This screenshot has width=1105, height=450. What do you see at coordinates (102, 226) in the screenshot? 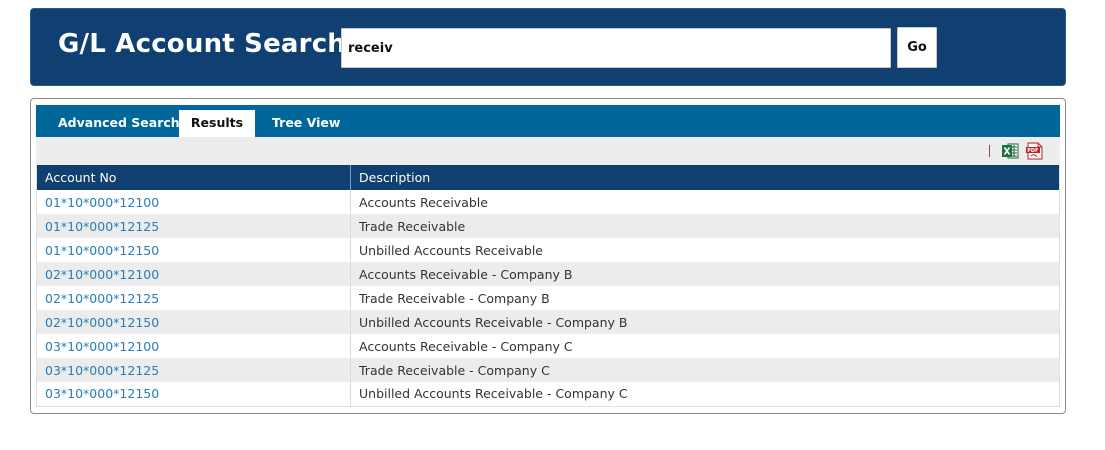
I see `account-no-link: 01*10*000*12125` at bounding box center [102, 226].